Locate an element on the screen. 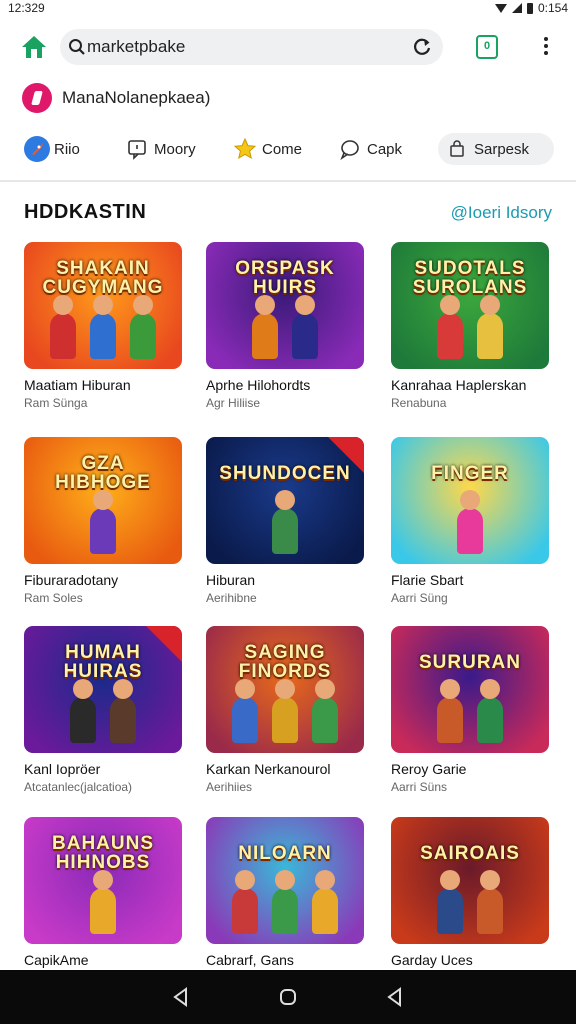  recents-icon is located at coordinates (395, 997).